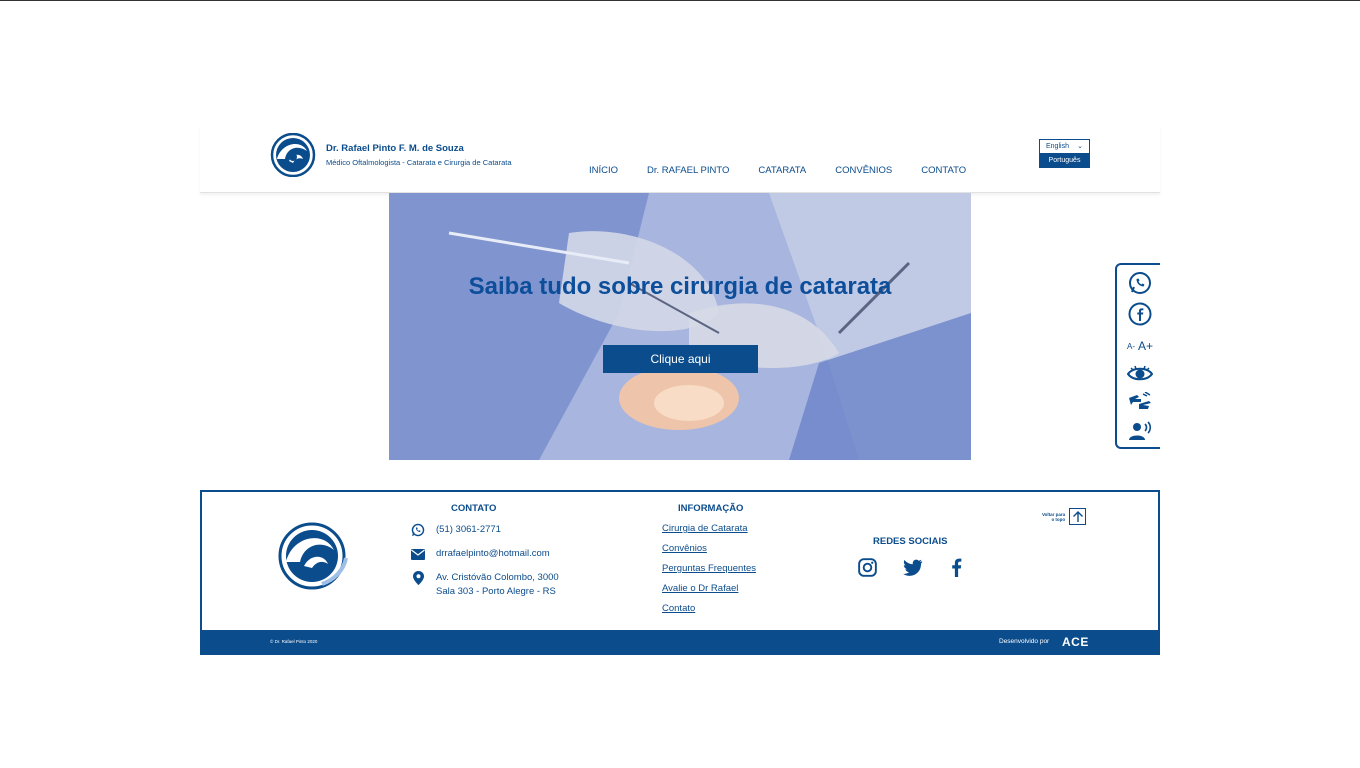  What do you see at coordinates (867, 567) in the screenshot?
I see `instagram-icon` at bounding box center [867, 567].